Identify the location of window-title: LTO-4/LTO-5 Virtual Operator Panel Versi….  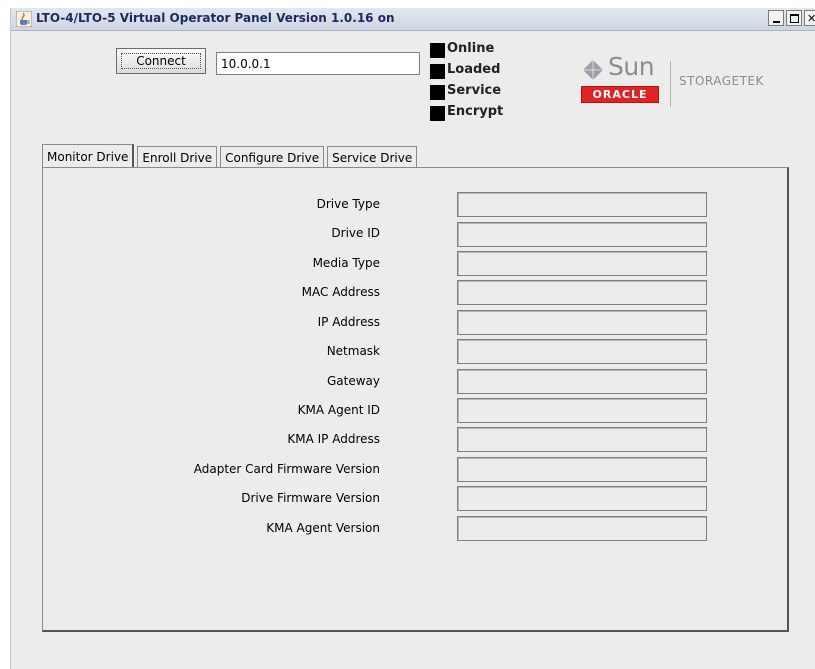
(215, 18).